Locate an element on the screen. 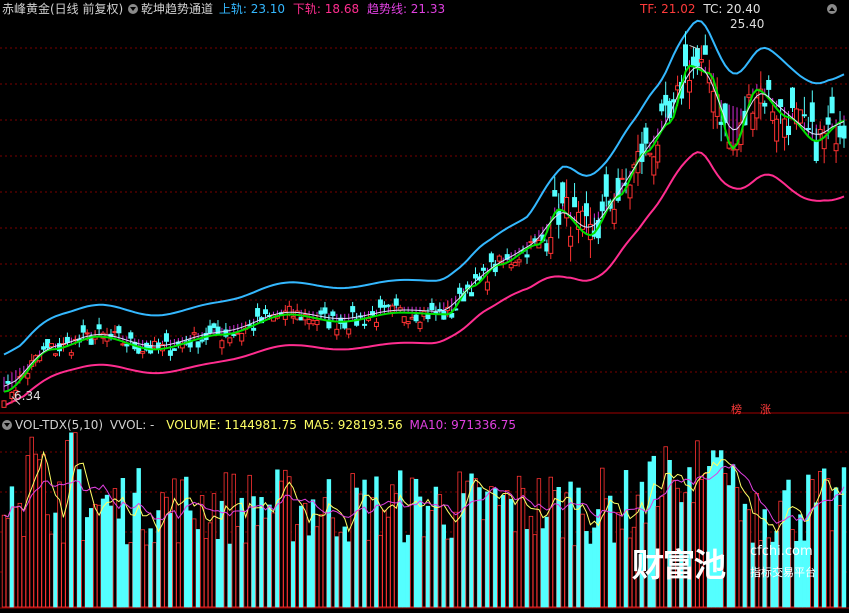 The height and width of the screenshot is (613, 849). indicator-menu-icon is located at coordinates (133, 9).